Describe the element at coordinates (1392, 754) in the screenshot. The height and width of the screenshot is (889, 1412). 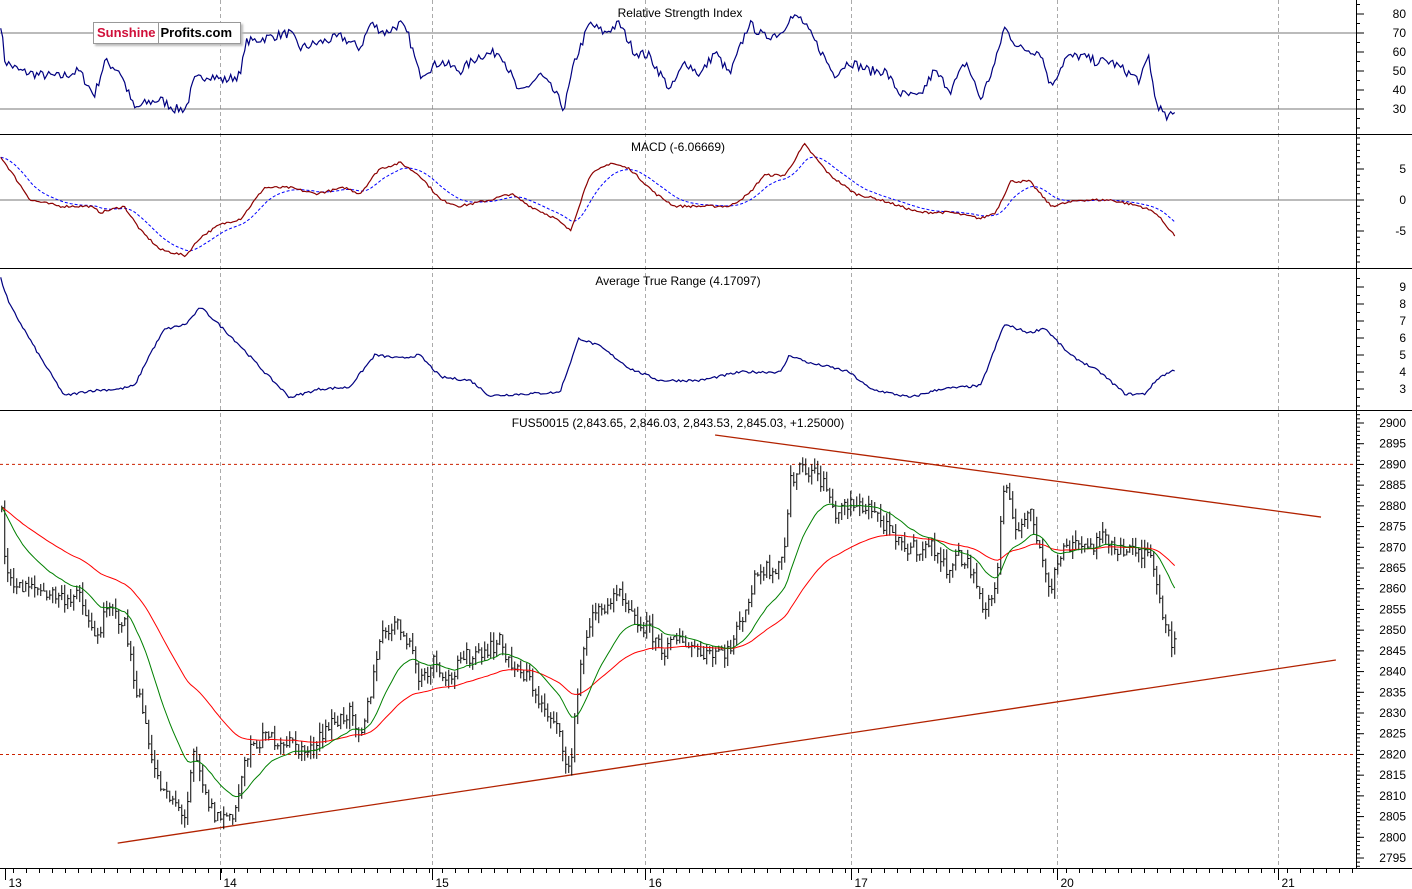
I see `y-tick-label: 2820` at that location.